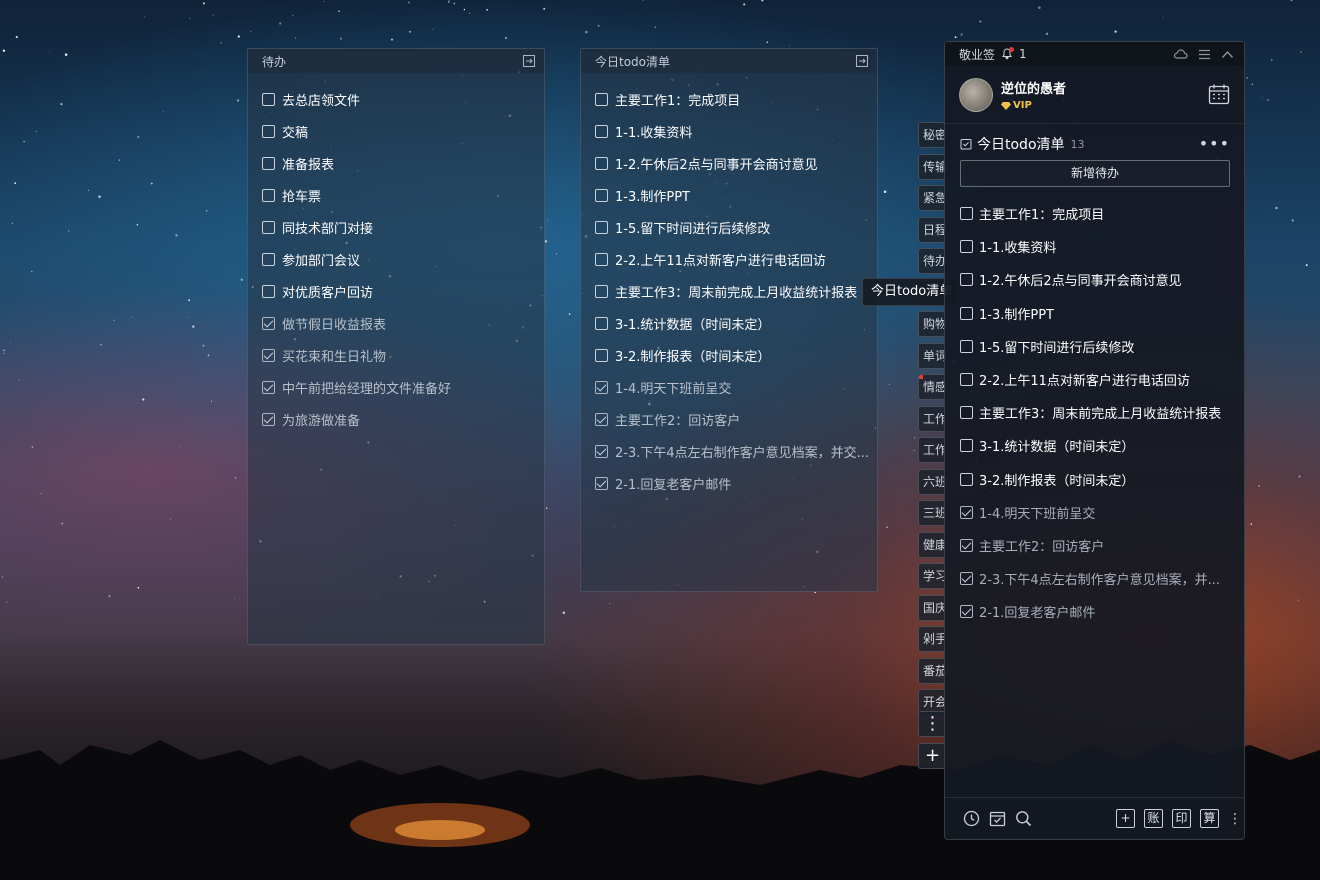 The height and width of the screenshot is (880, 1320). Describe the element at coordinates (1181, 818) in the screenshot. I see `print-button: 印` at that location.